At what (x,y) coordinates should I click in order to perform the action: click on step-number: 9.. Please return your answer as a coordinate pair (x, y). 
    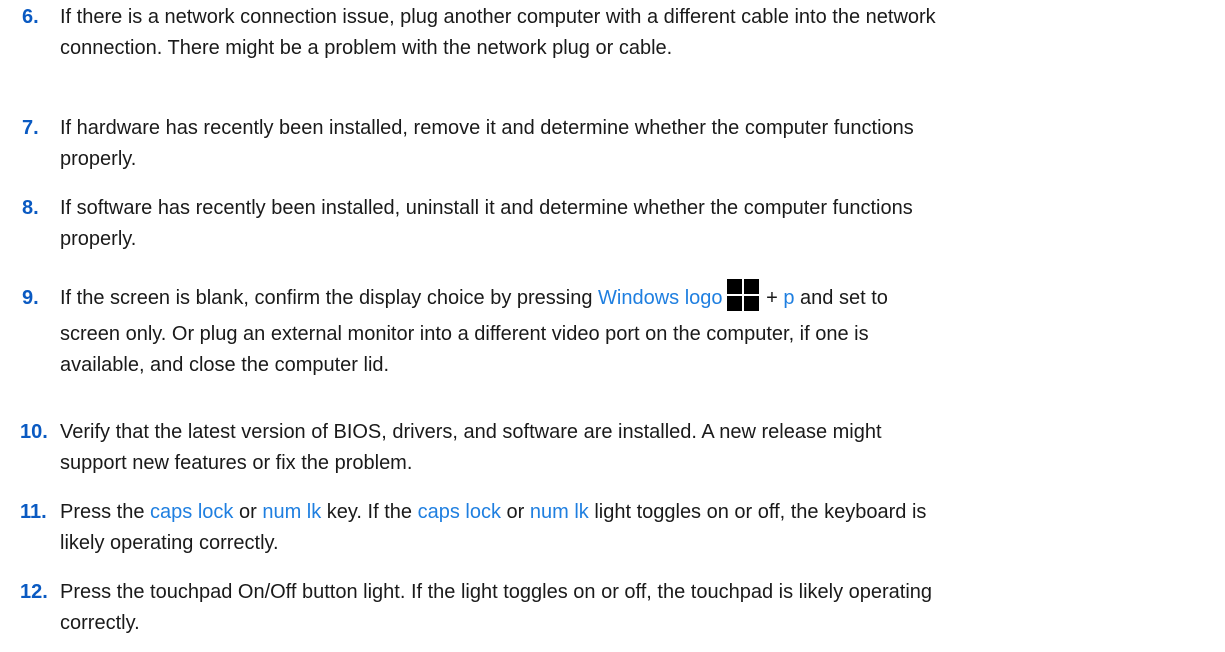
    Looking at the image, I should click on (30, 298).